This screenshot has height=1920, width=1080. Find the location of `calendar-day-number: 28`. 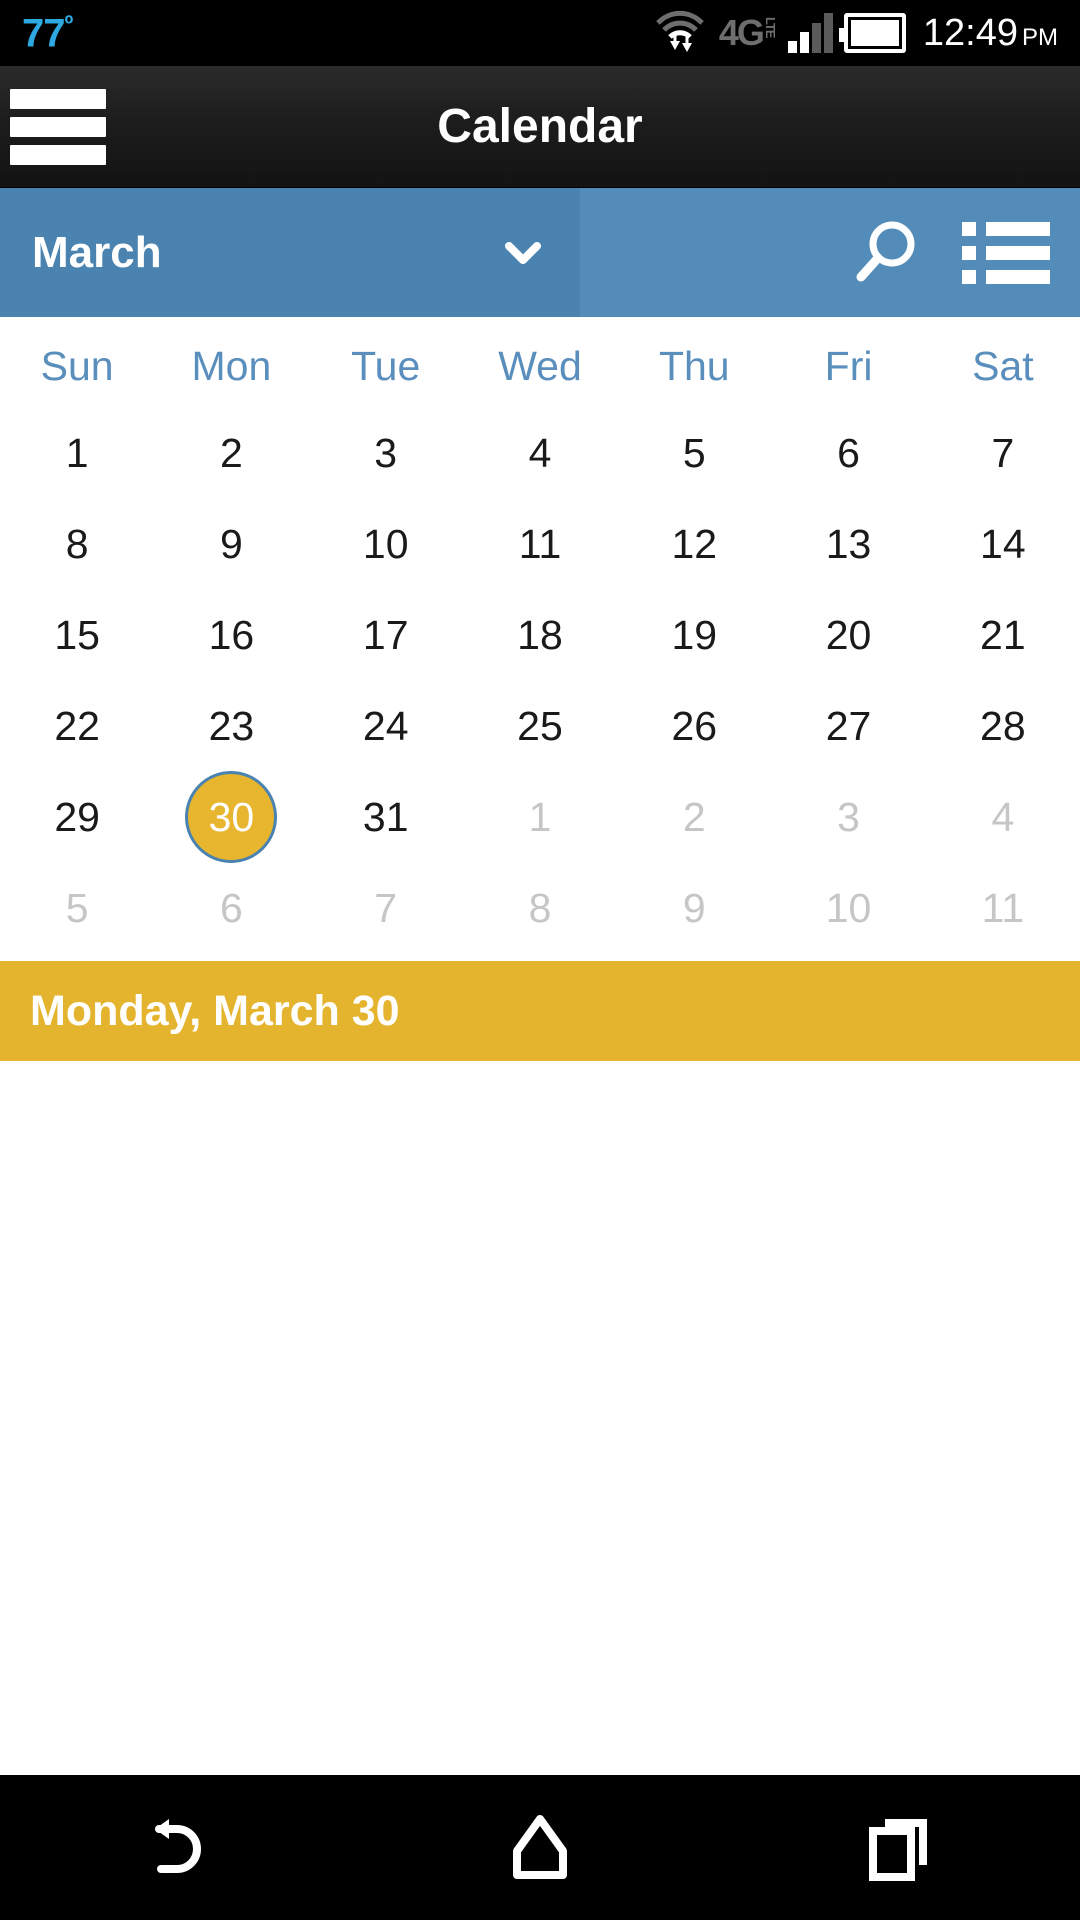

calendar-day-number: 28 is located at coordinates (1003, 725).